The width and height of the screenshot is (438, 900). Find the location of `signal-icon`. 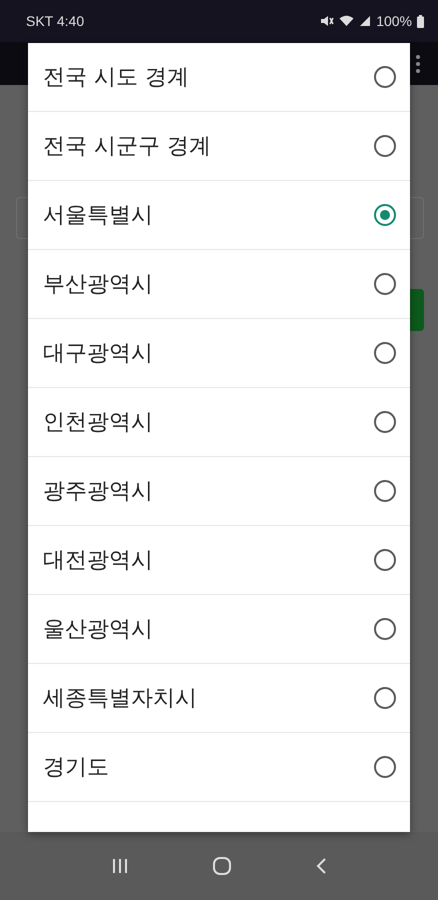

signal-icon is located at coordinates (365, 21).